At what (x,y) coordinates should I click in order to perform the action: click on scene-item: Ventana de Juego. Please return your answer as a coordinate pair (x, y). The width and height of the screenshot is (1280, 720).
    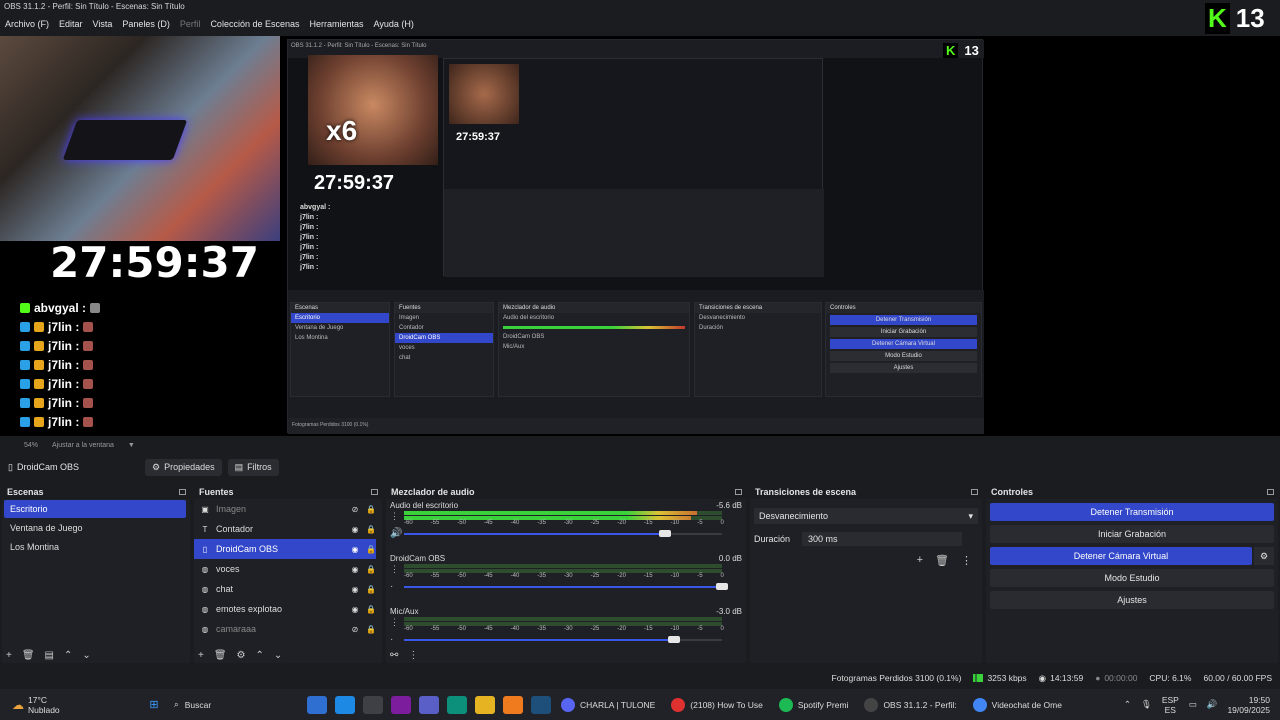
    Looking at the image, I should click on (95, 528).